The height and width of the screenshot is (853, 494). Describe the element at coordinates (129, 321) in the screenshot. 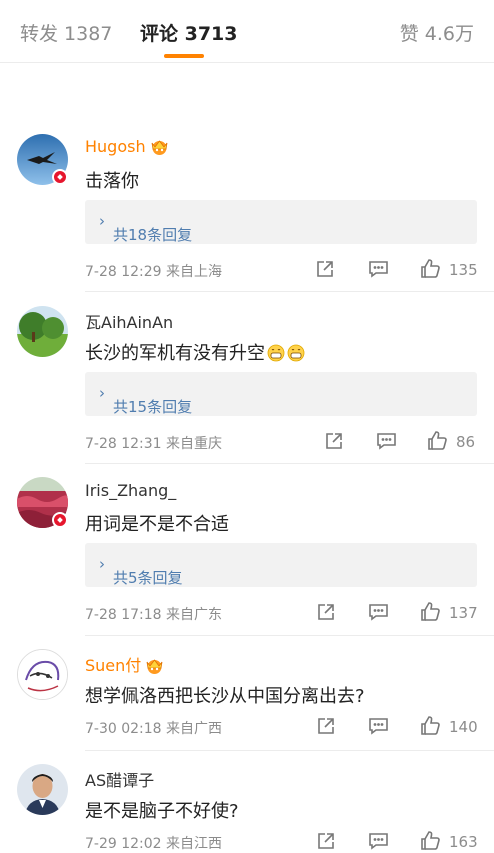

I see `username: 瓦AihAinAn` at that location.